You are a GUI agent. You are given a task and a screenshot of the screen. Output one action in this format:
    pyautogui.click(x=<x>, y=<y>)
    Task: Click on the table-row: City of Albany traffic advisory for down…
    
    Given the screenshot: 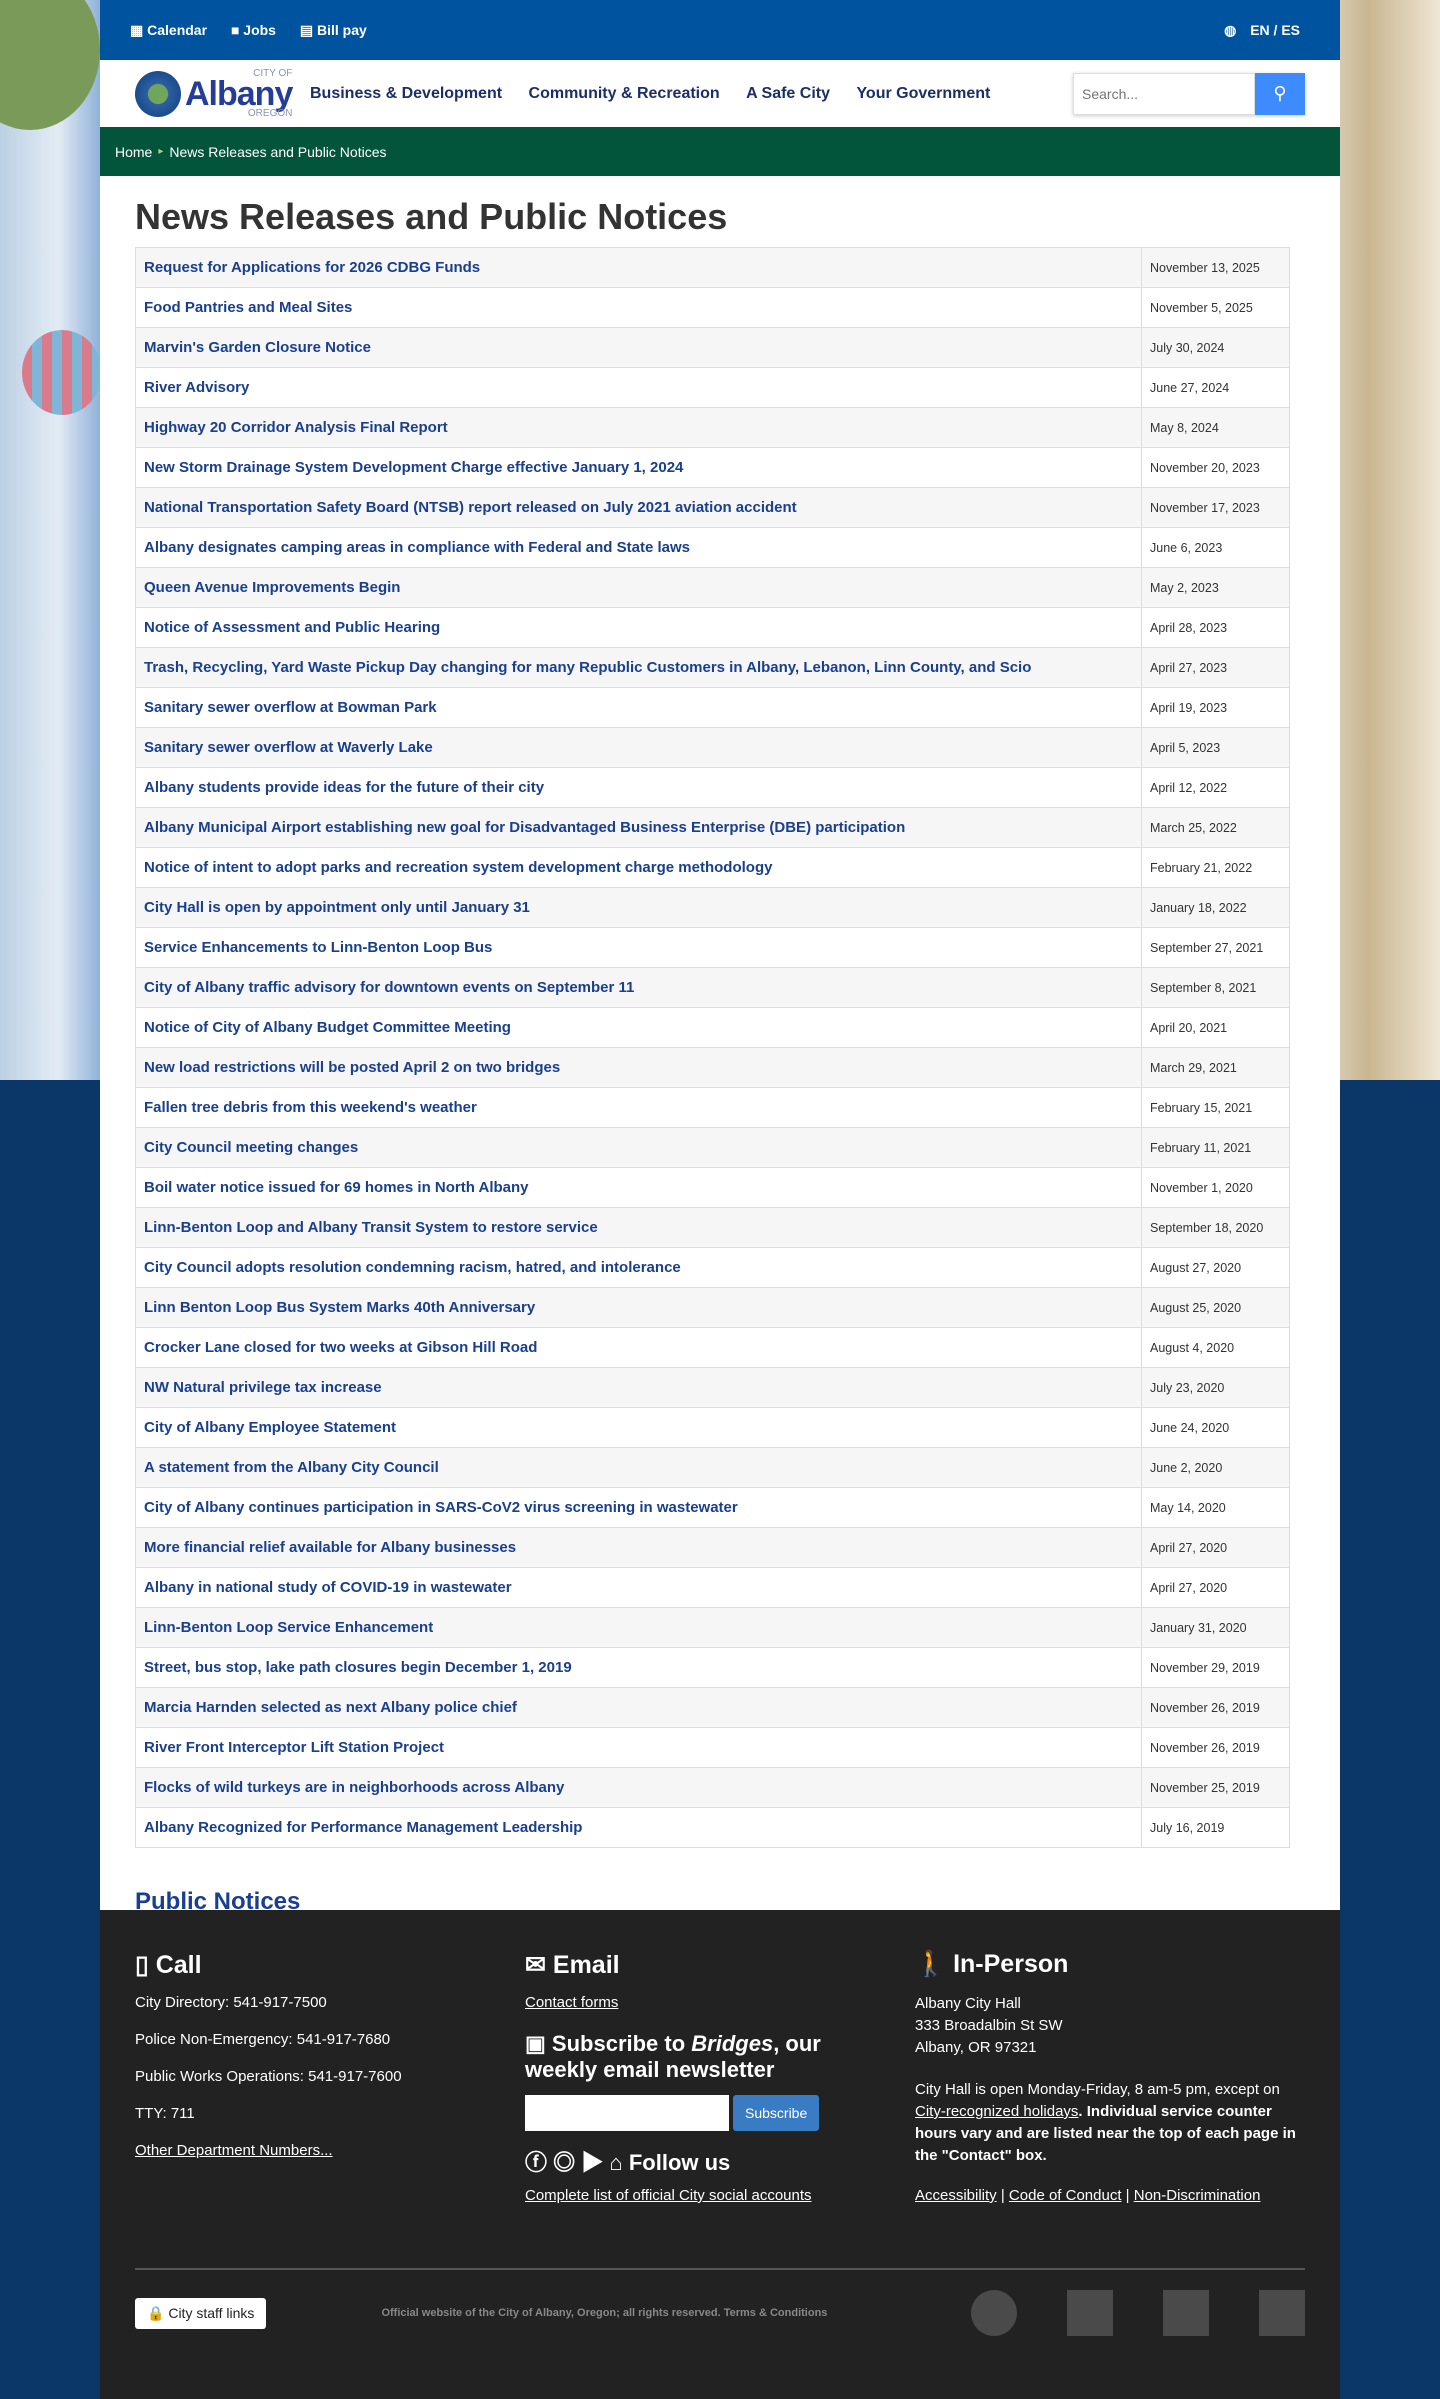 What is the action you would take?
    pyautogui.click(x=712, y=987)
    